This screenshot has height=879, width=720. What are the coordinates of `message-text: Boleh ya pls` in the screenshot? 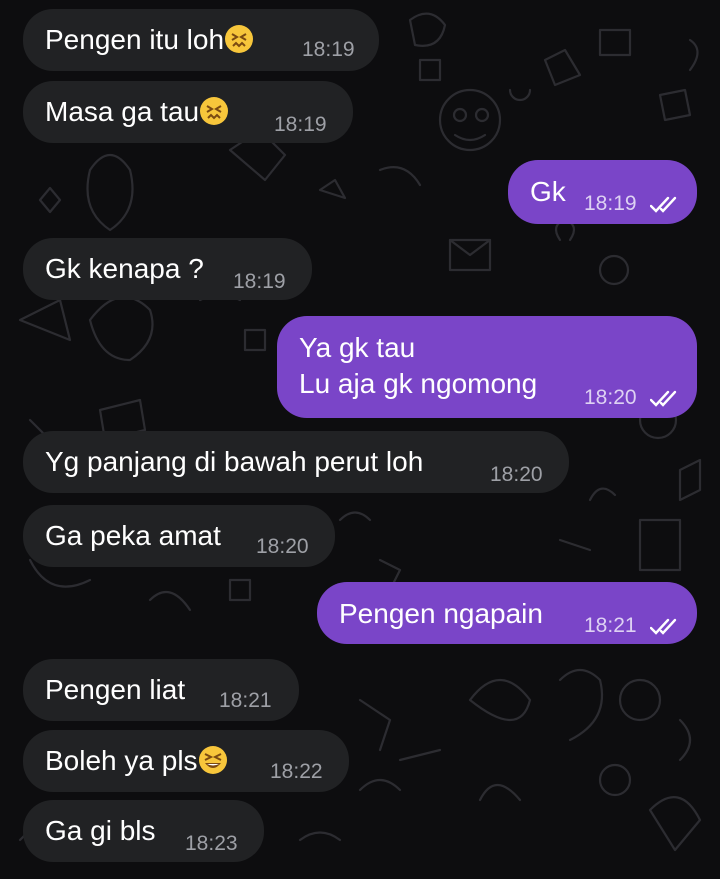 It's located at (136, 761).